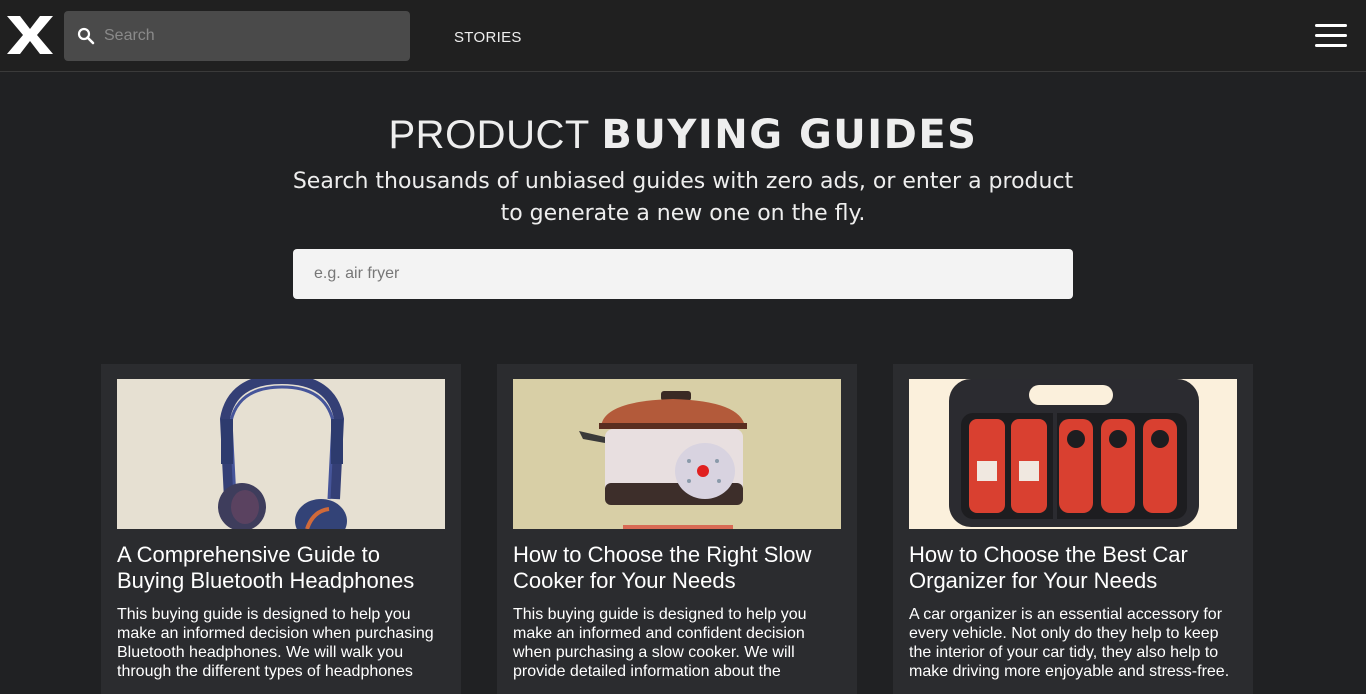 The width and height of the screenshot is (1366, 694). I want to click on car-organizer-image, so click(1073, 454).